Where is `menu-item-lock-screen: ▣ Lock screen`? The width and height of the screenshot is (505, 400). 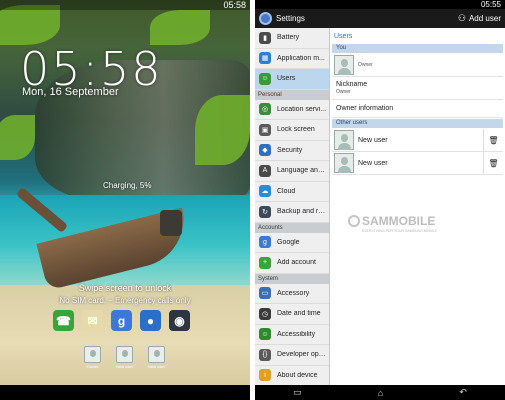
menu-item-lock-screen: ▣ Lock screen is located at coordinates (292, 130).